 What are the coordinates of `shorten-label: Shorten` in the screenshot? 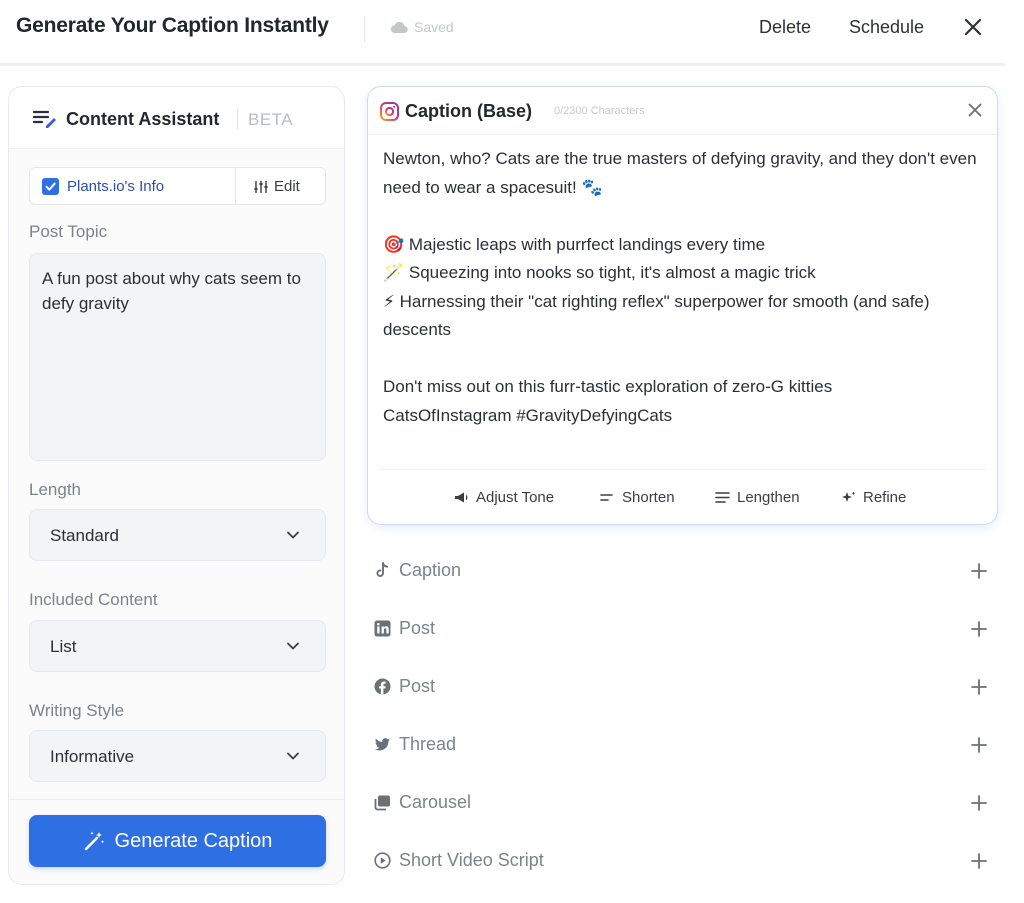 It's located at (648, 497).